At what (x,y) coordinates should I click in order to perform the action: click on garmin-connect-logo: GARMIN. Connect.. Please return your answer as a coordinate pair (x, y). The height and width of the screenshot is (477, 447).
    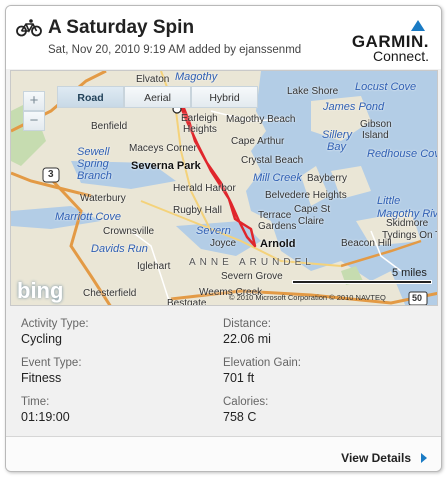
    Looking at the image, I should click on (387, 42).